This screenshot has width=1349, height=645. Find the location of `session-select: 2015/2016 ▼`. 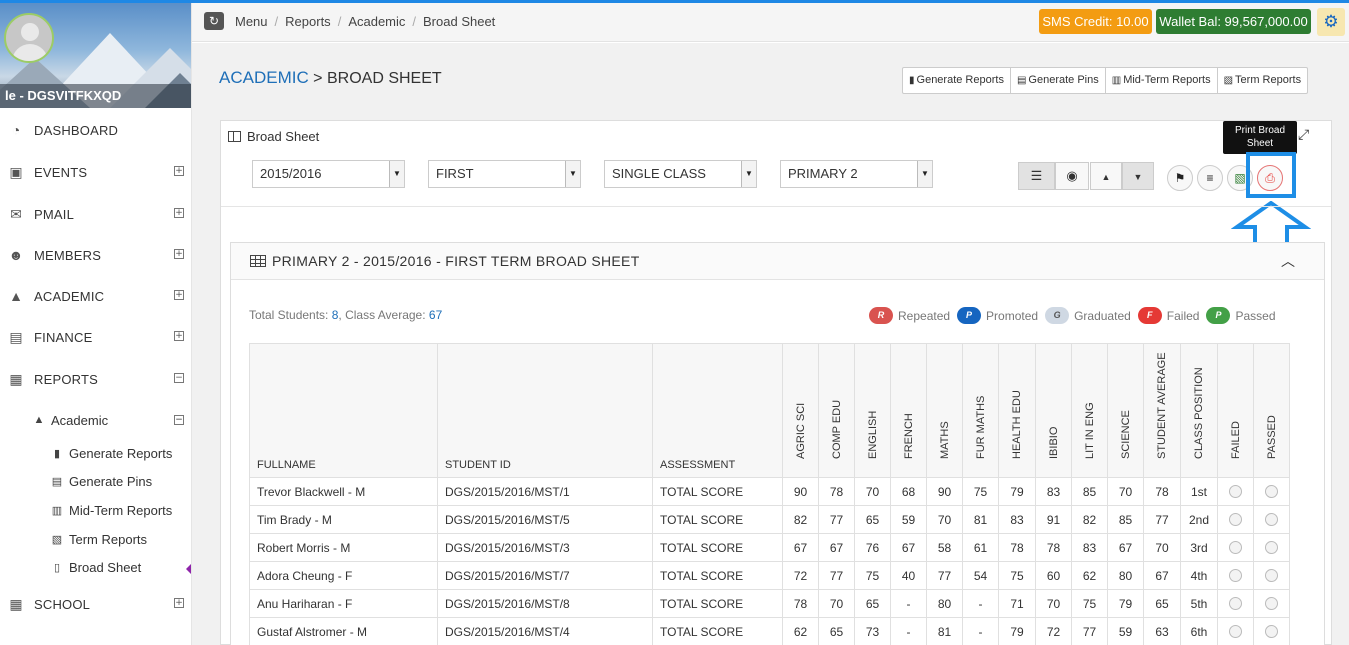

session-select: 2015/2016 ▼ is located at coordinates (328, 174).